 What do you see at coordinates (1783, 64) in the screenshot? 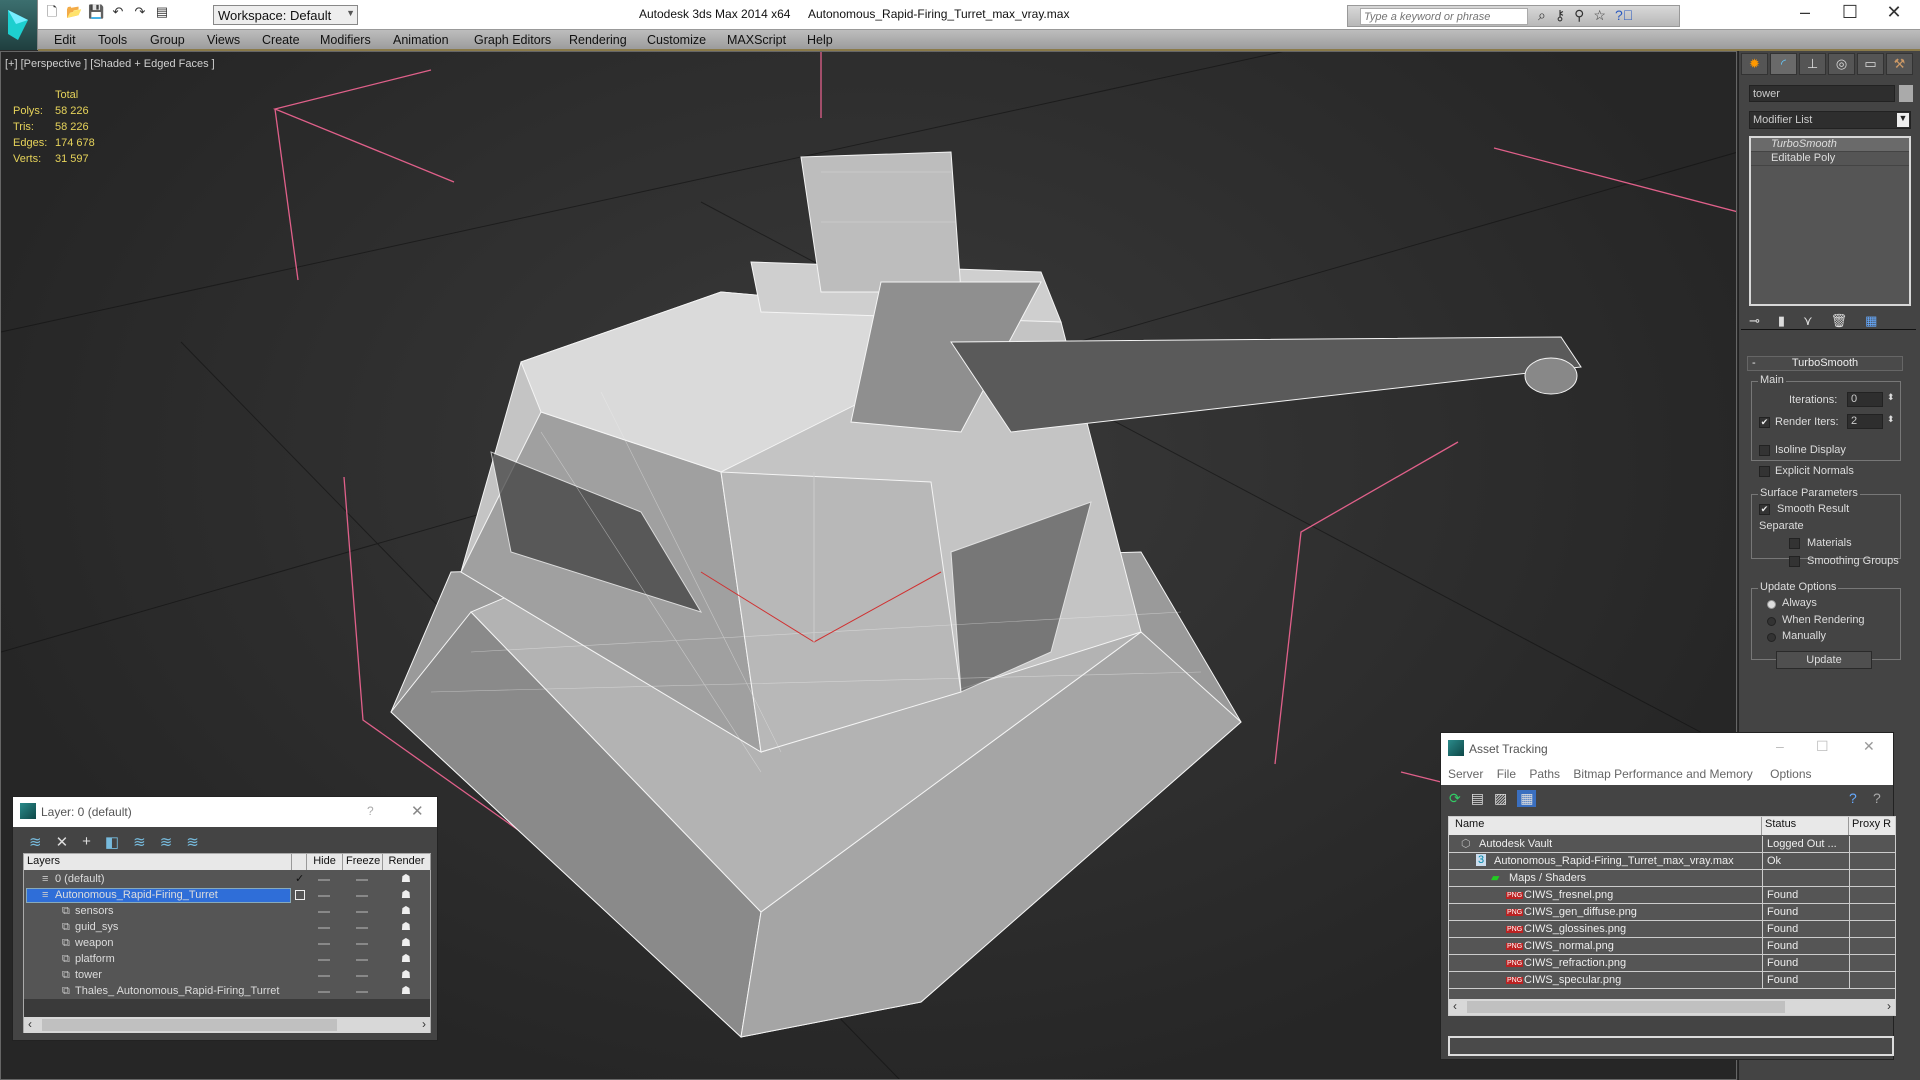
I see `modify-tab-icon: ◜` at bounding box center [1783, 64].